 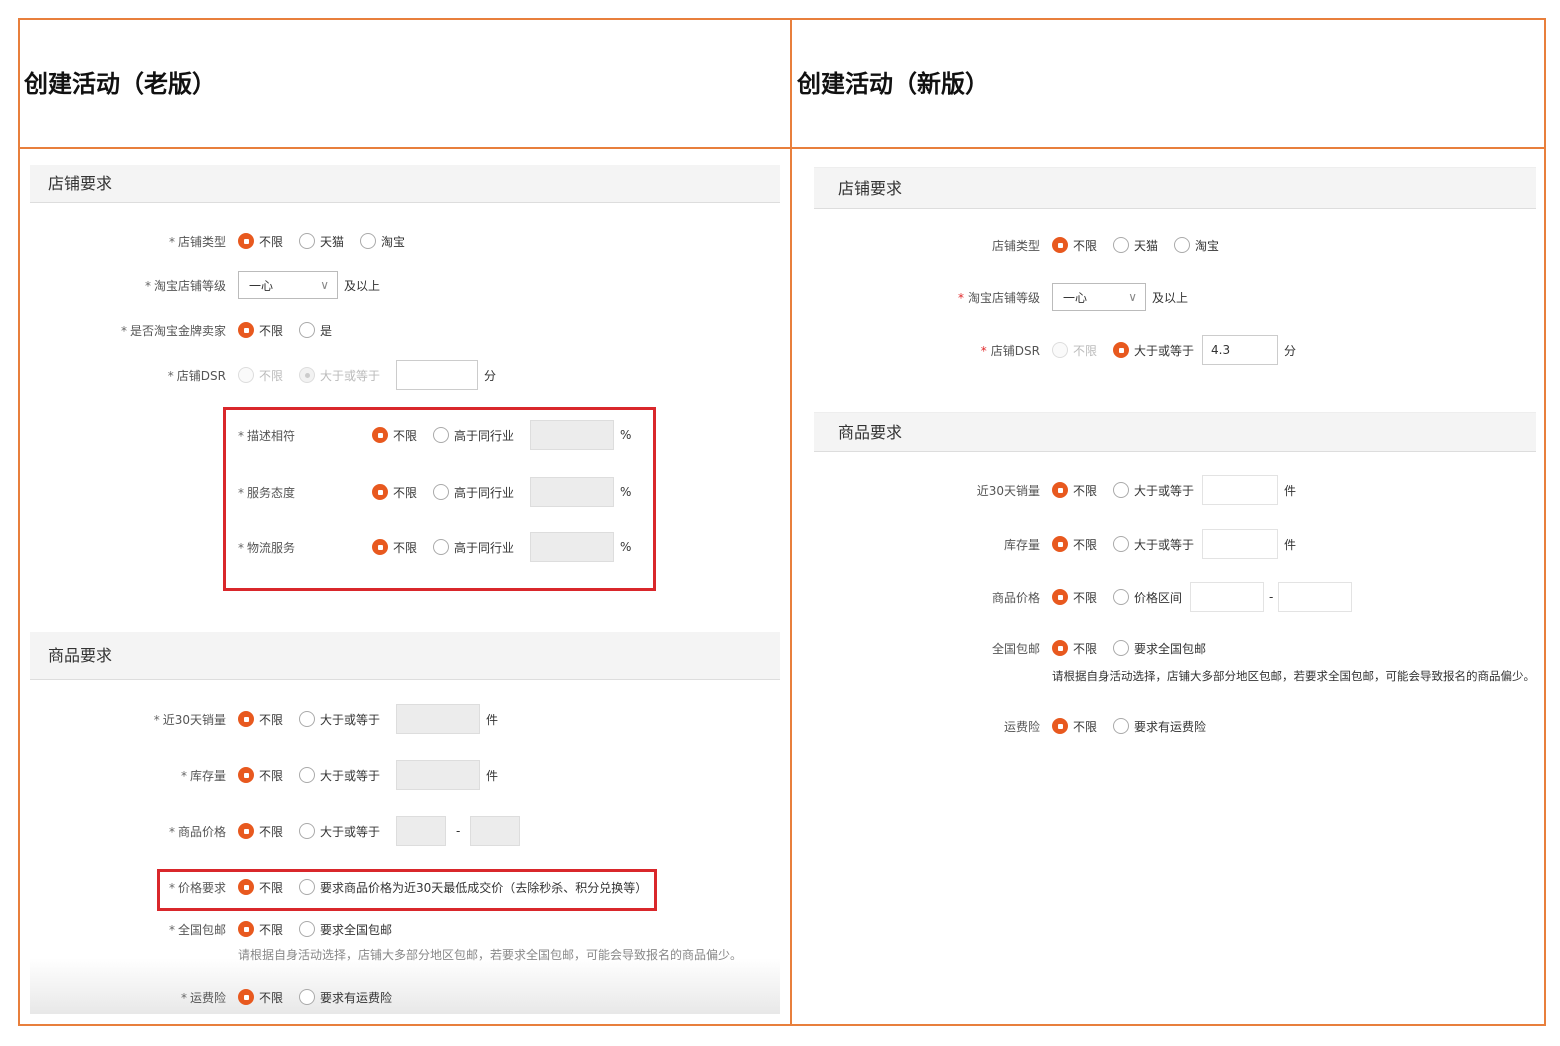 I want to click on field-label: 商品价格, so click(x=1015, y=597).